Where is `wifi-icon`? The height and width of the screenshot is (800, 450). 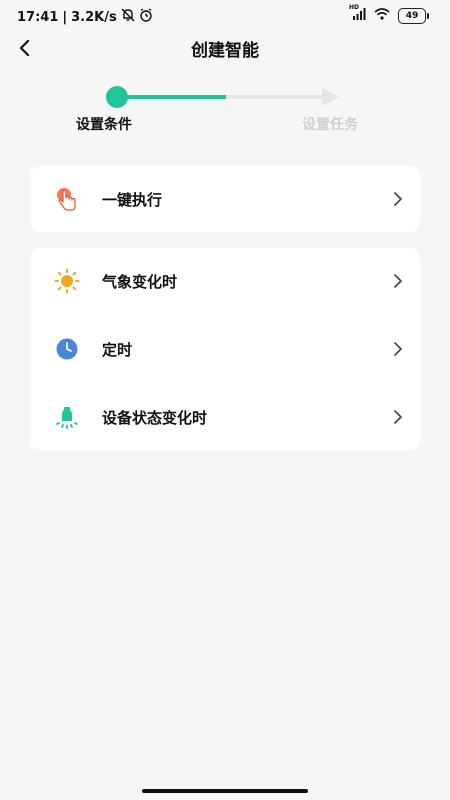
wifi-icon is located at coordinates (382, 16).